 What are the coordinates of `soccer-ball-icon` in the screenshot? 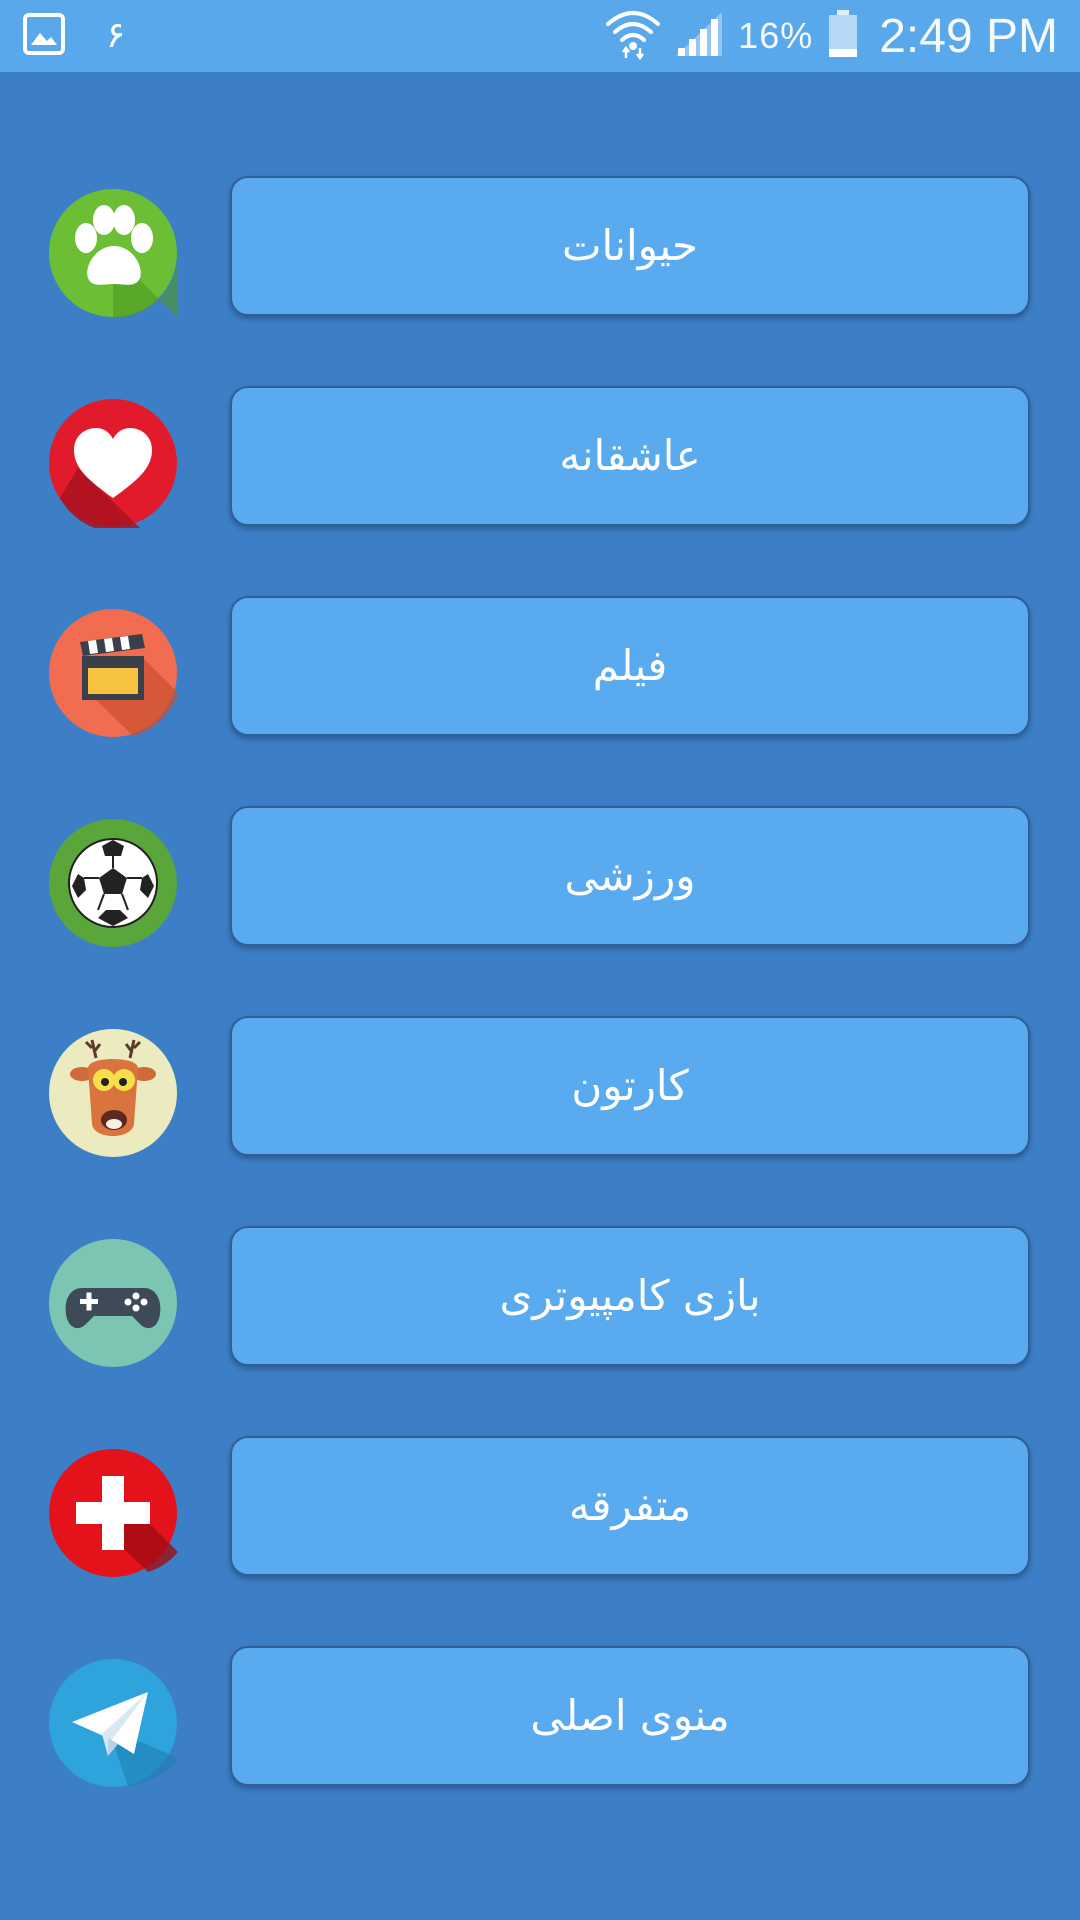 It's located at (113, 883).